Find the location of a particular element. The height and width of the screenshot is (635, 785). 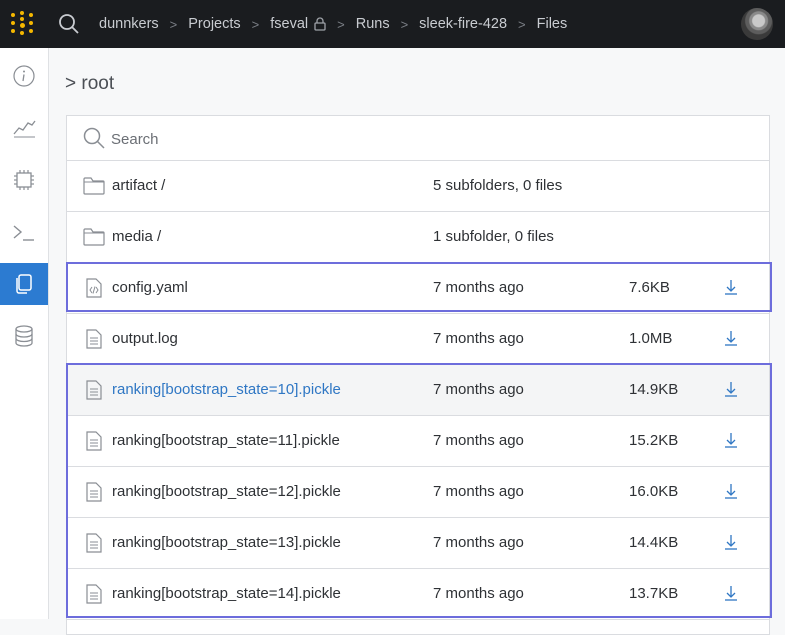

search-input is located at coordinates (411, 139).